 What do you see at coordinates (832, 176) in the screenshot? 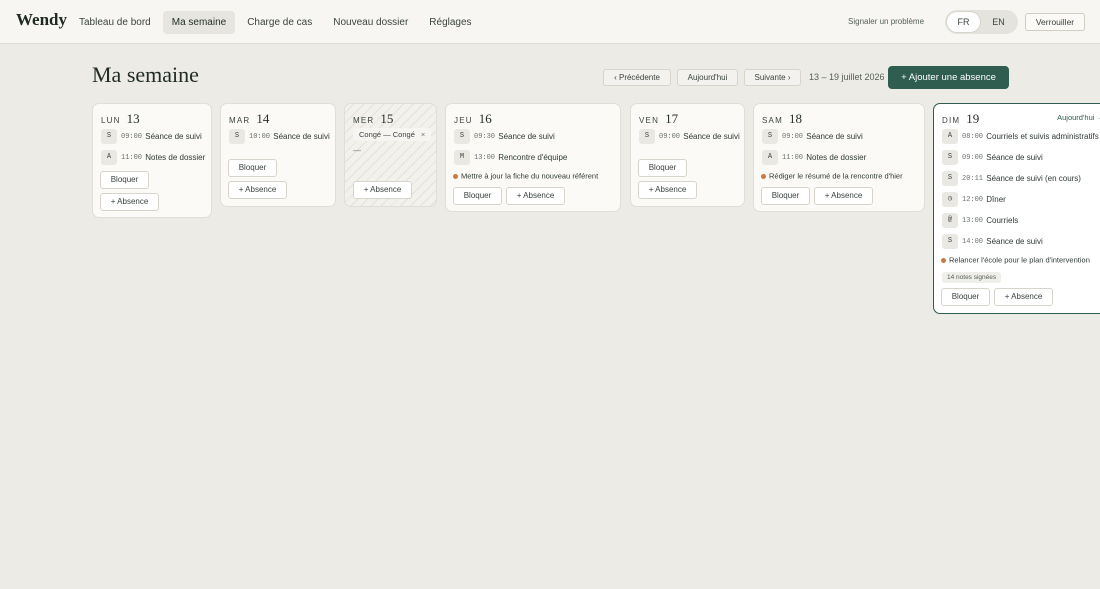
I see `todo-item: Rédiger le résumé de la rencontre d'hier` at bounding box center [832, 176].